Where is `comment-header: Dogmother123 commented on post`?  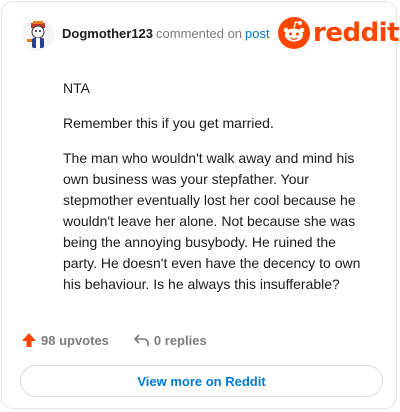
comment-header: Dogmother123 commented on post is located at coordinates (166, 34).